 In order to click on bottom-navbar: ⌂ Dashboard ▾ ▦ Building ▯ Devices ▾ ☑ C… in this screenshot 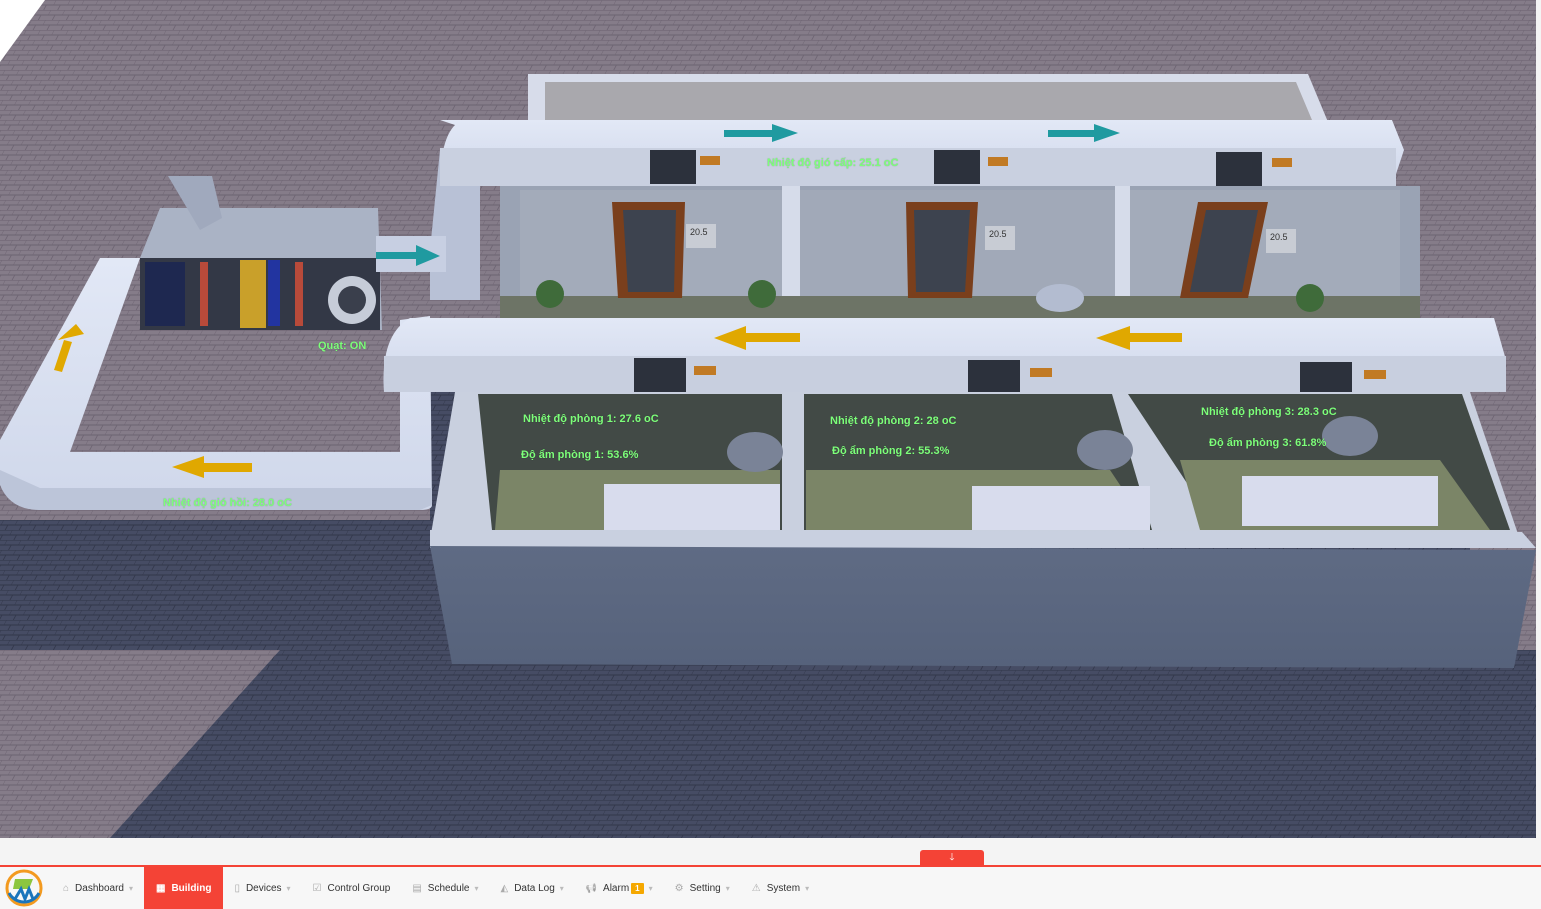, I will do `click(770, 888)`.